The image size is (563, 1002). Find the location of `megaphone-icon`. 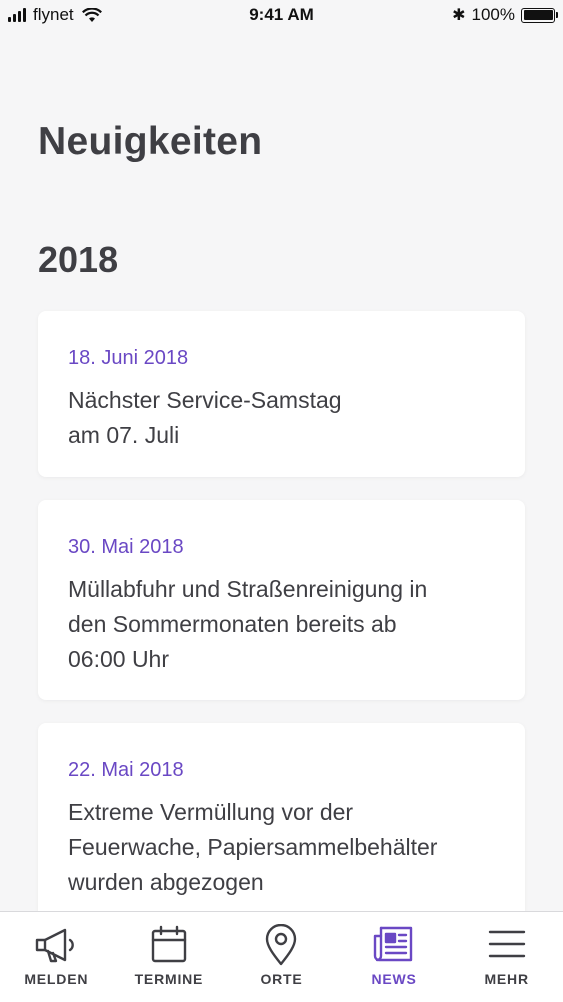

megaphone-icon is located at coordinates (55, 945).